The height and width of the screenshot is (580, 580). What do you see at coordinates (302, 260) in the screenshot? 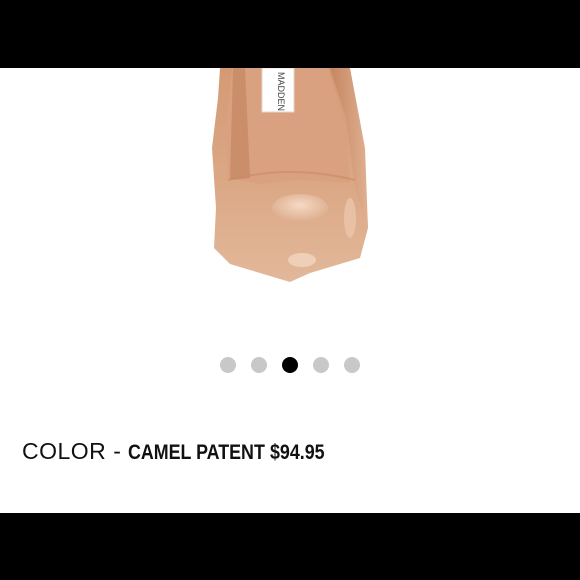
I see `toe-tip-highlight` at bounding box center [302, 260].